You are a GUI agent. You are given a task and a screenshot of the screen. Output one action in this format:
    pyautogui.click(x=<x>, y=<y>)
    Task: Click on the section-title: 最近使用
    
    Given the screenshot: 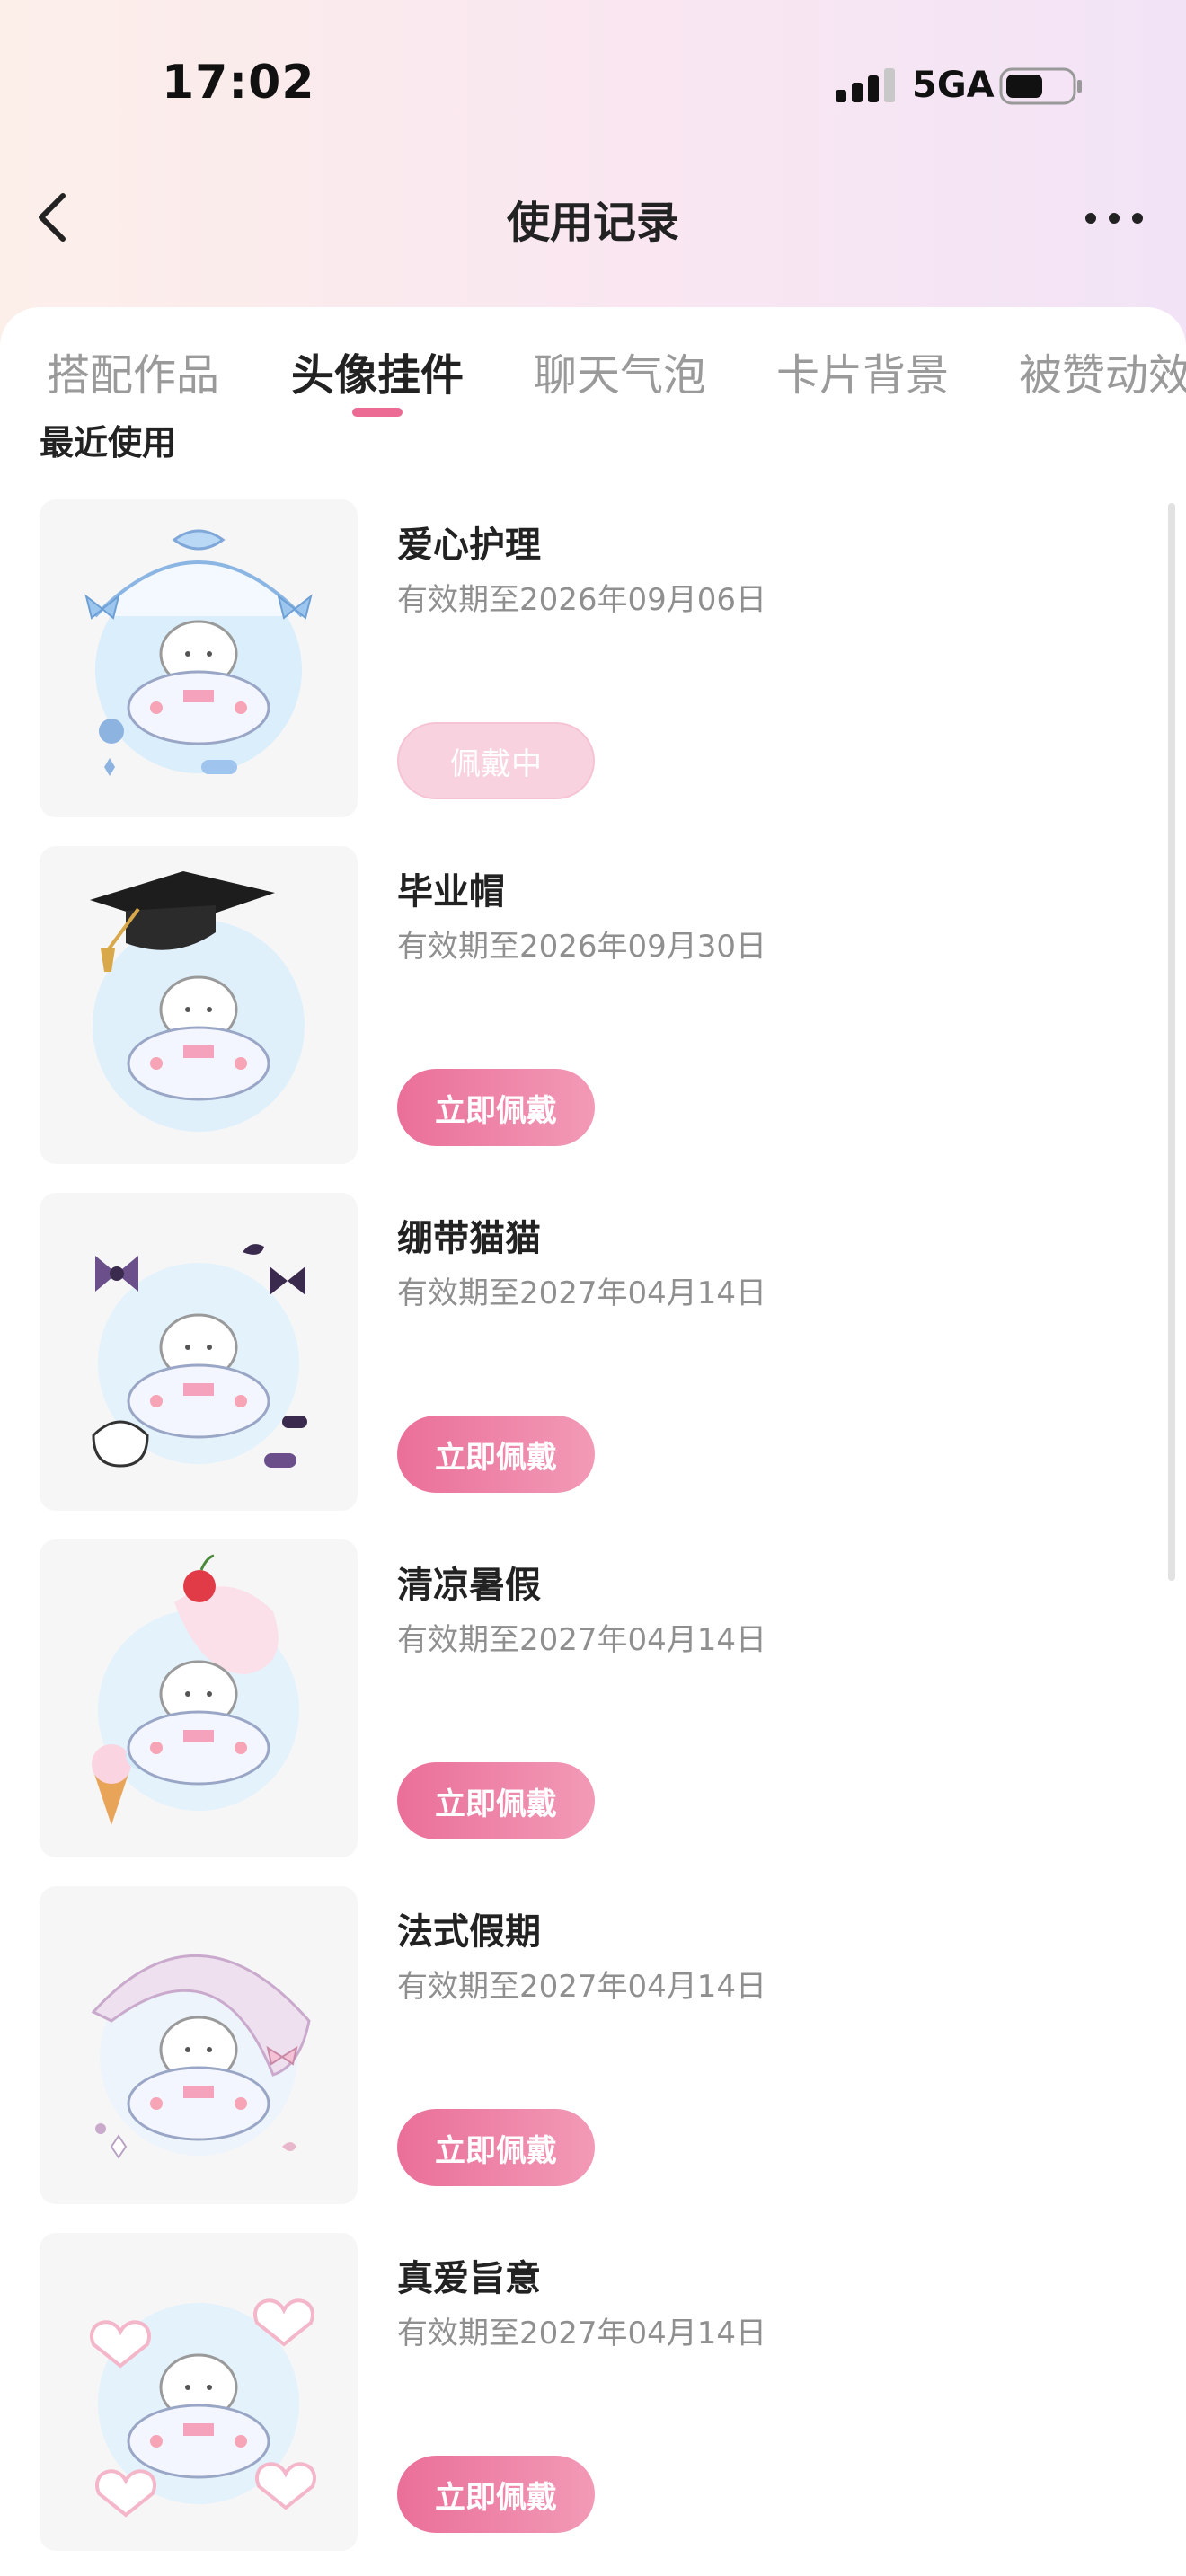 What is the action you would take?
    pyautogui.click(x=108, y=443)
    